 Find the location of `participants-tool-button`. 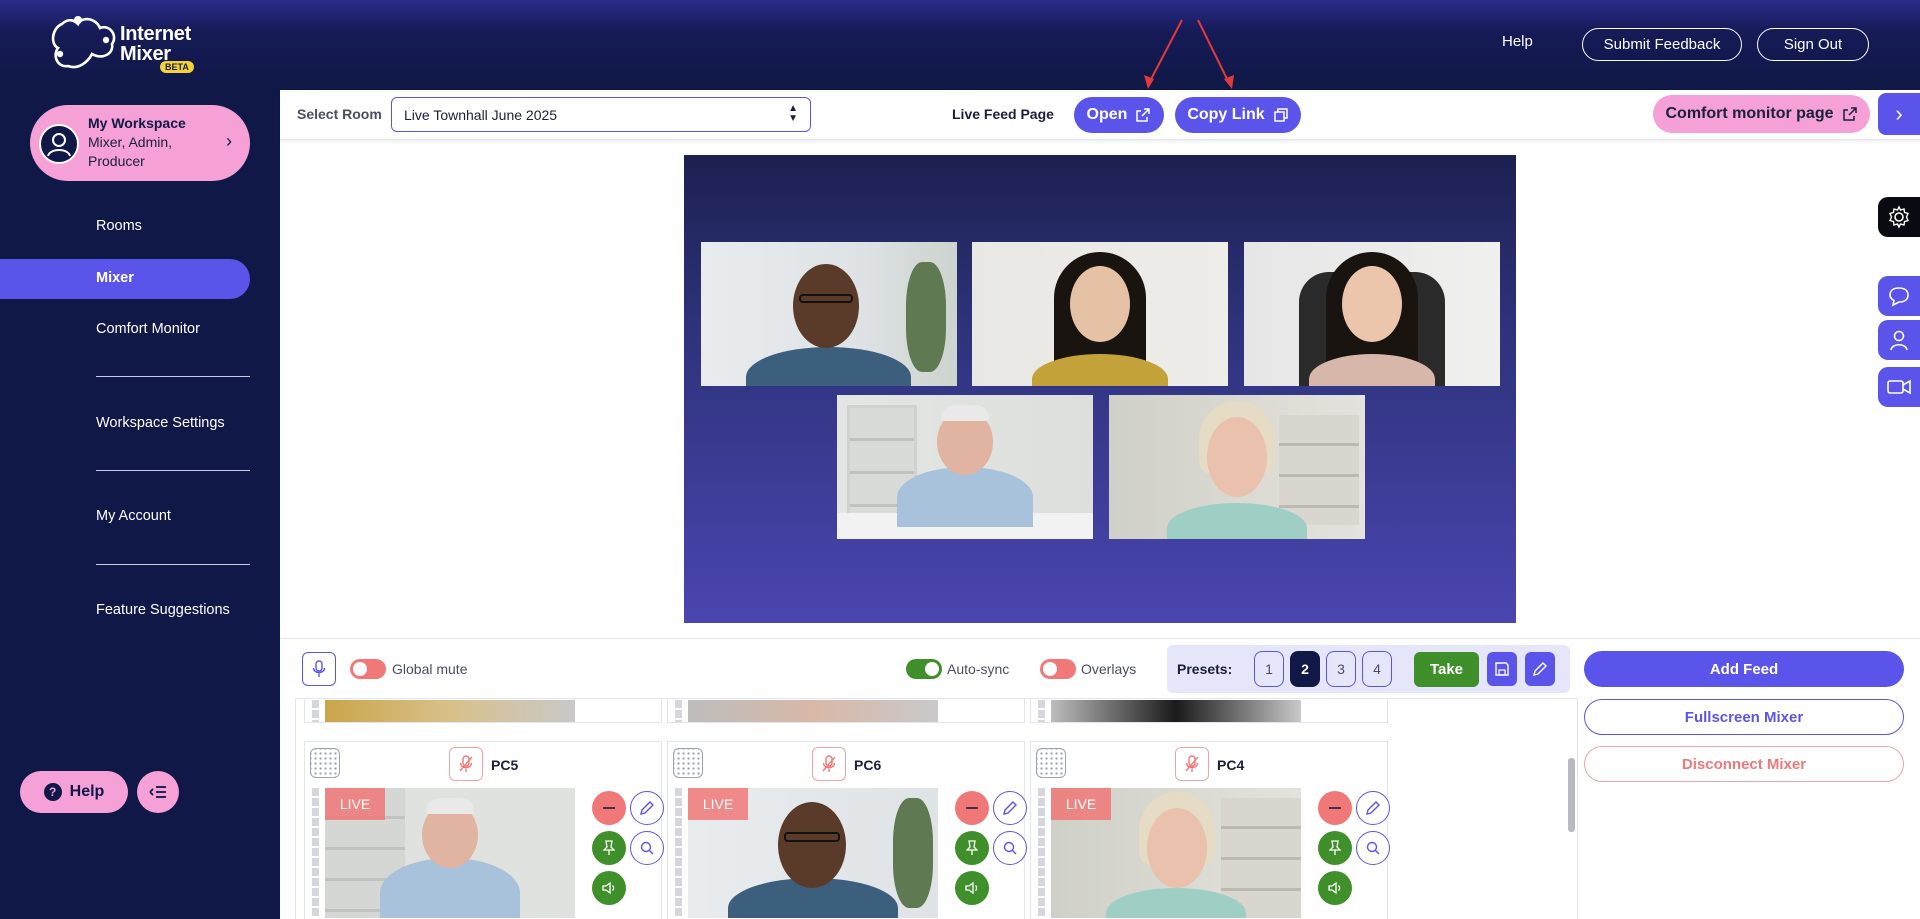

participants-tool-button is located at coordinates (1899, 340).